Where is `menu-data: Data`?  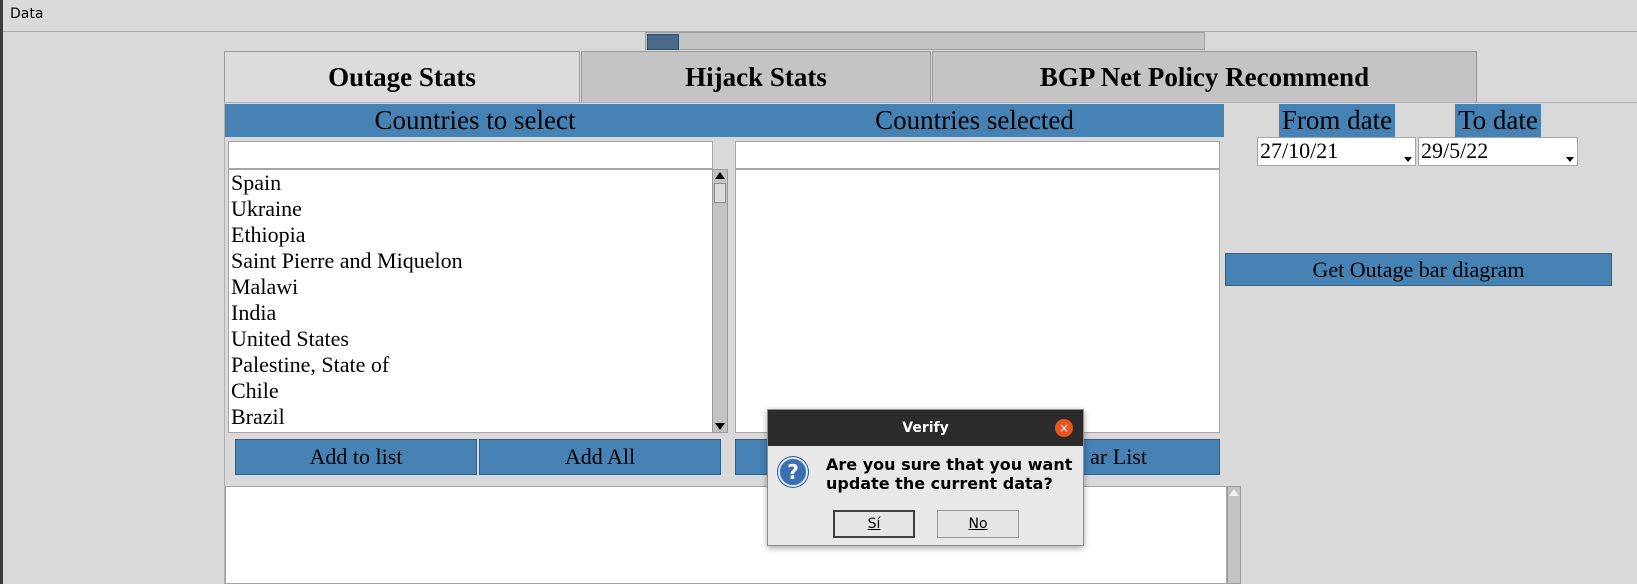
menu-data: Data is located at coordinates (26, 14).